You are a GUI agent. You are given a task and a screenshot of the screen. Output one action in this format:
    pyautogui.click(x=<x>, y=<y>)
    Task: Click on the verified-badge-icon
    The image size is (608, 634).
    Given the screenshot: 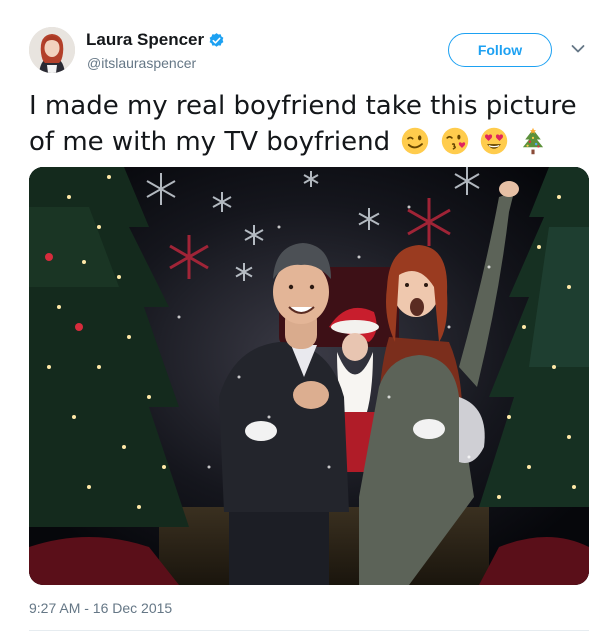 What is the action you would take?
    pyautogui.click(x=216, y=39)
    